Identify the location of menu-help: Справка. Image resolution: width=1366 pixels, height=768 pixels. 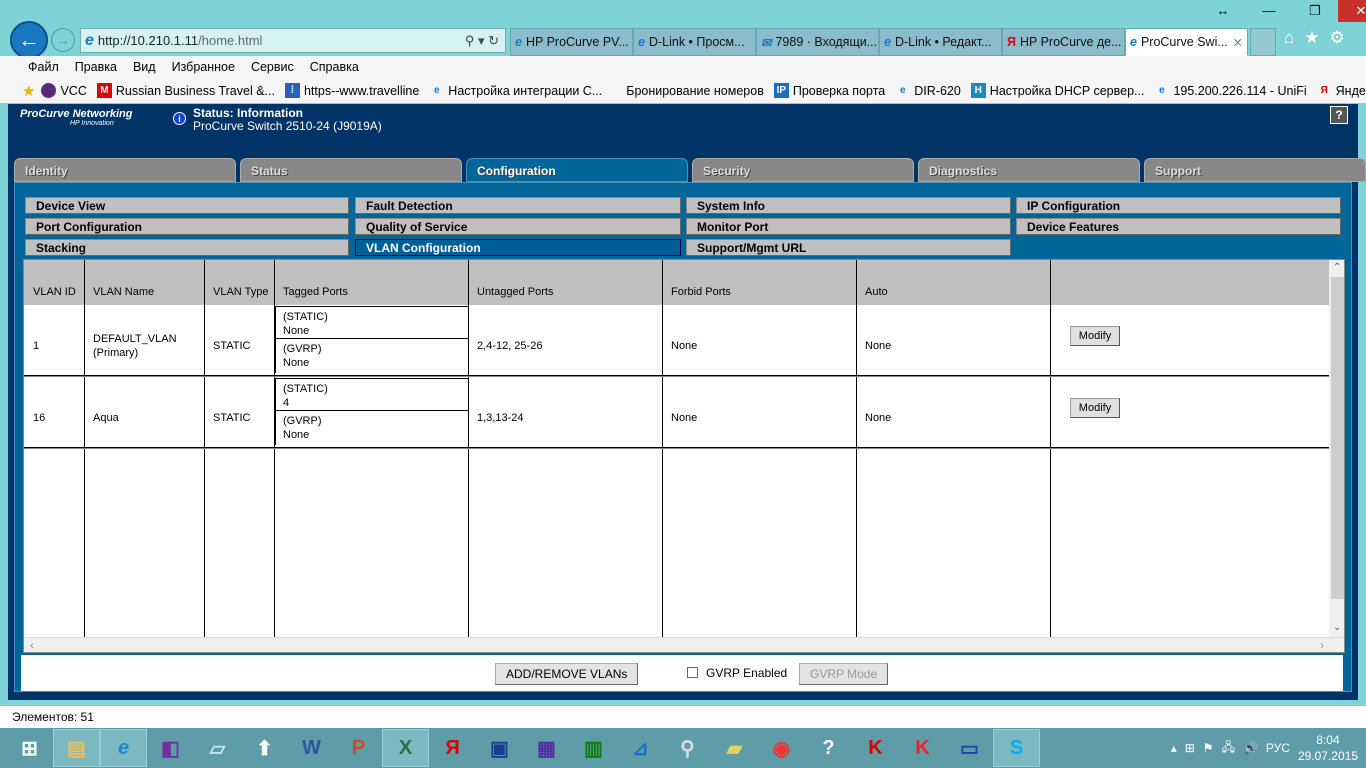
(334, 67).